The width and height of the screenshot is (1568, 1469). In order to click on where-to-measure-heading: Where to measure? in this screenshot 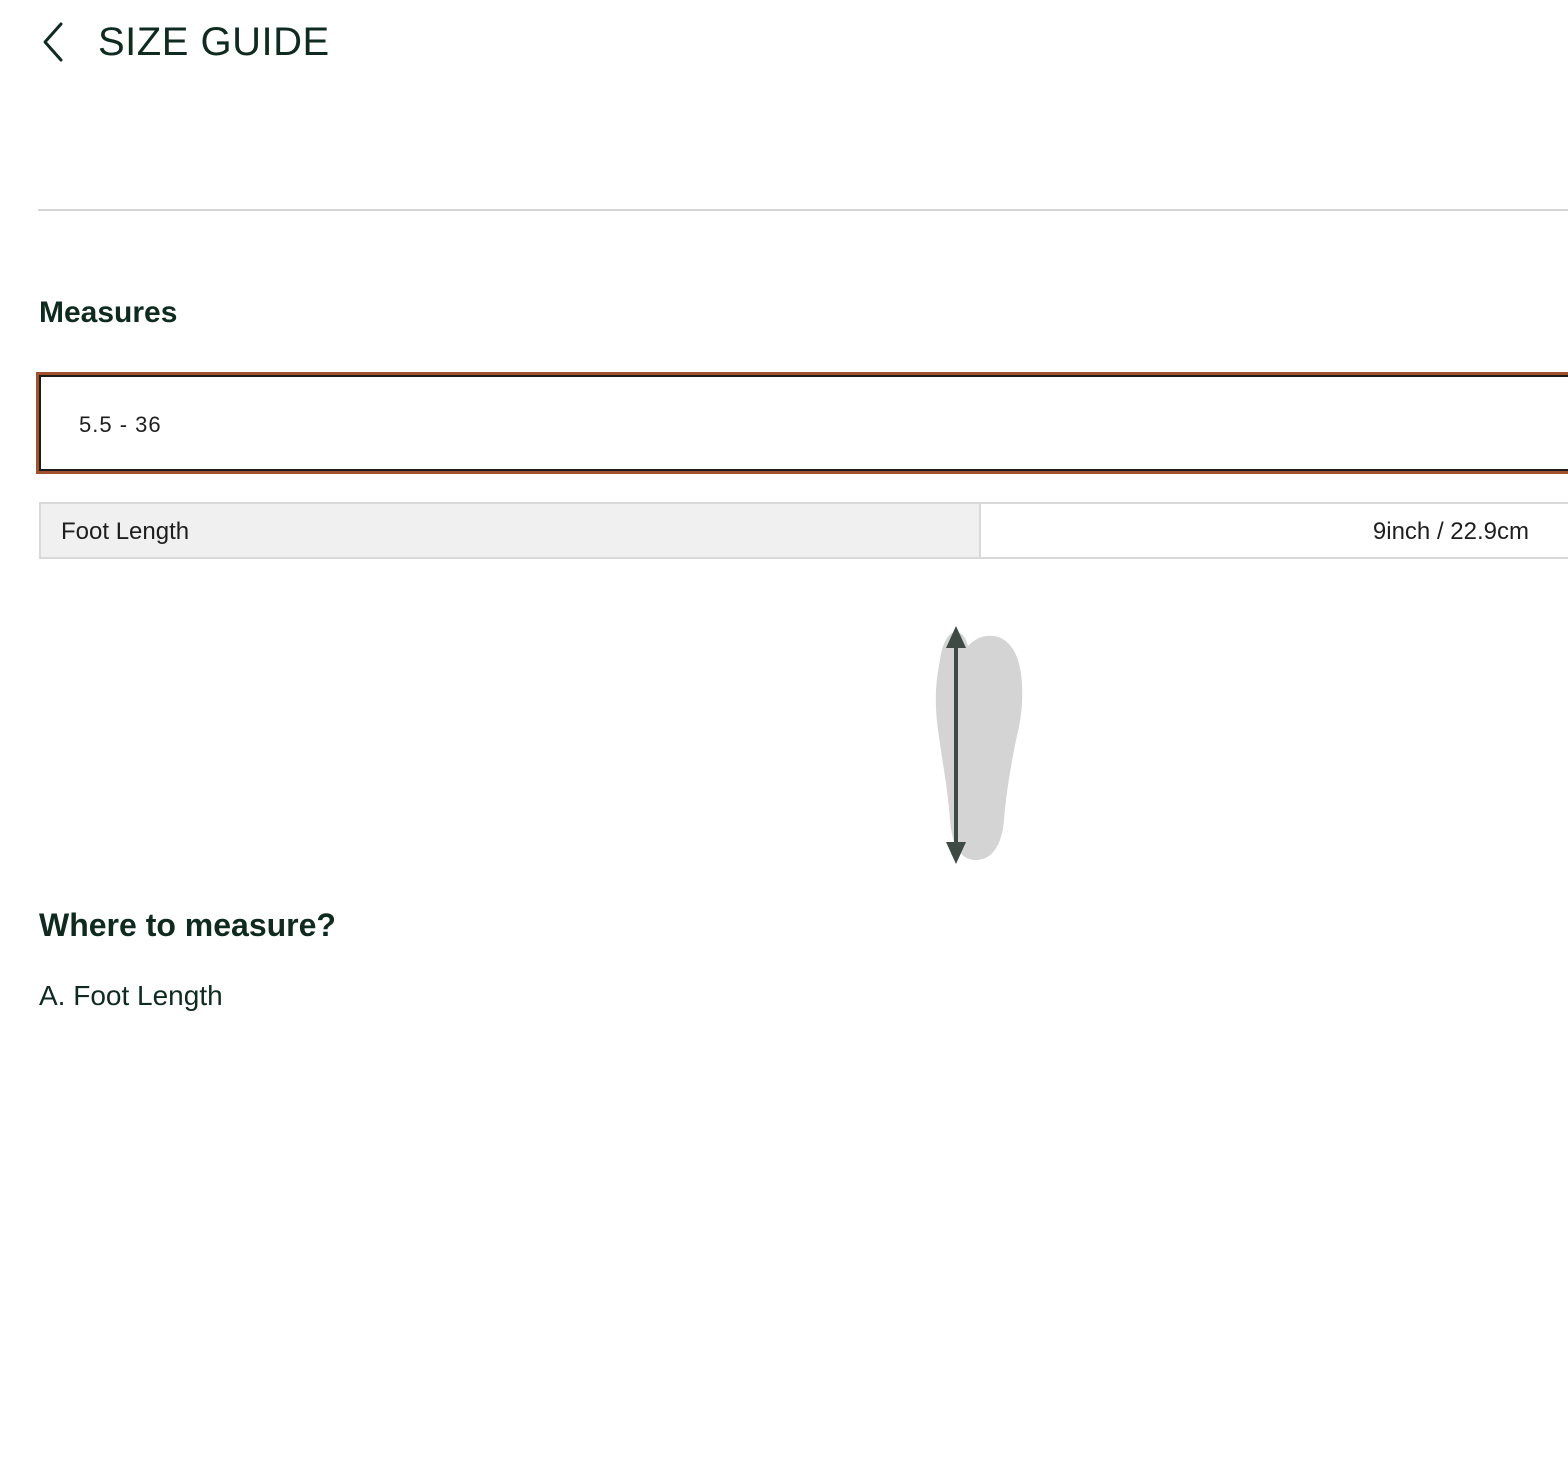, I will do `click(187, 925)`.